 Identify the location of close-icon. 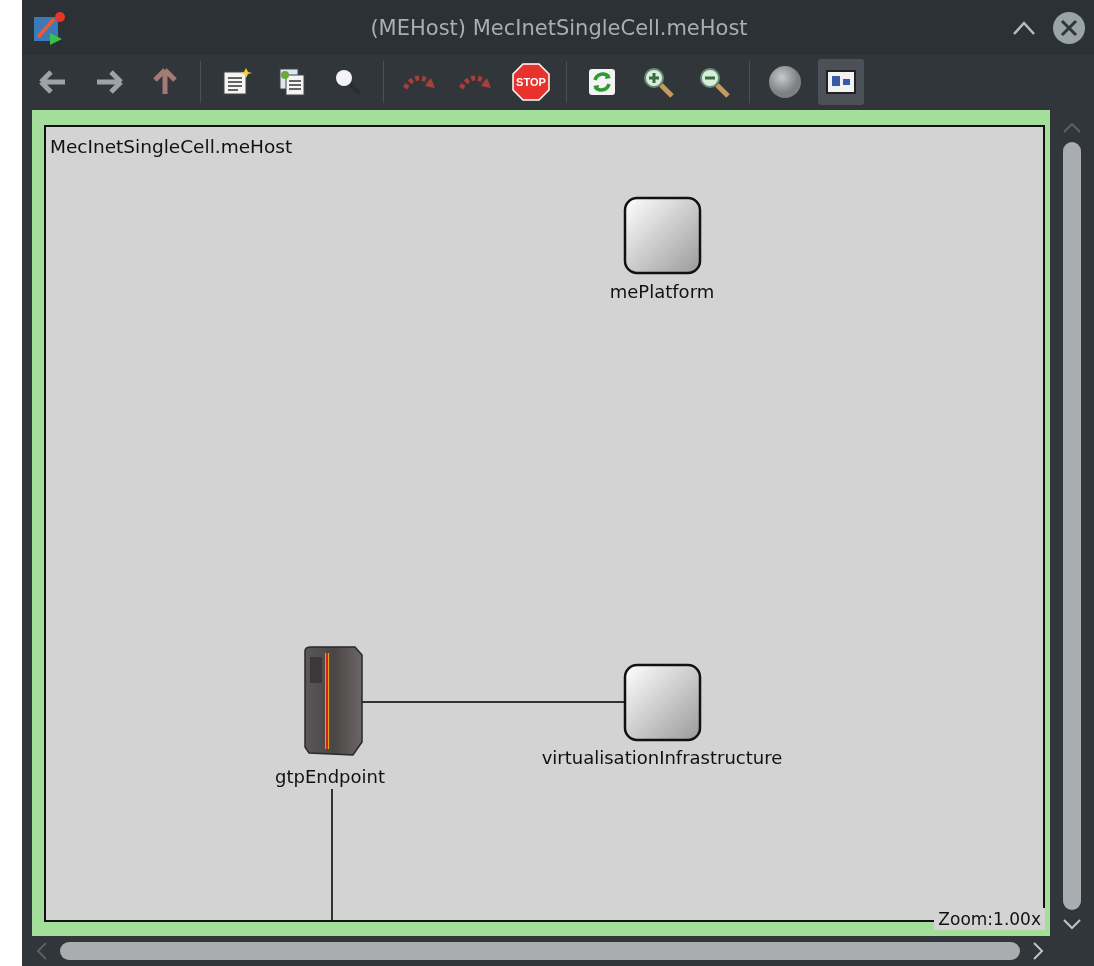
(1069, 27).